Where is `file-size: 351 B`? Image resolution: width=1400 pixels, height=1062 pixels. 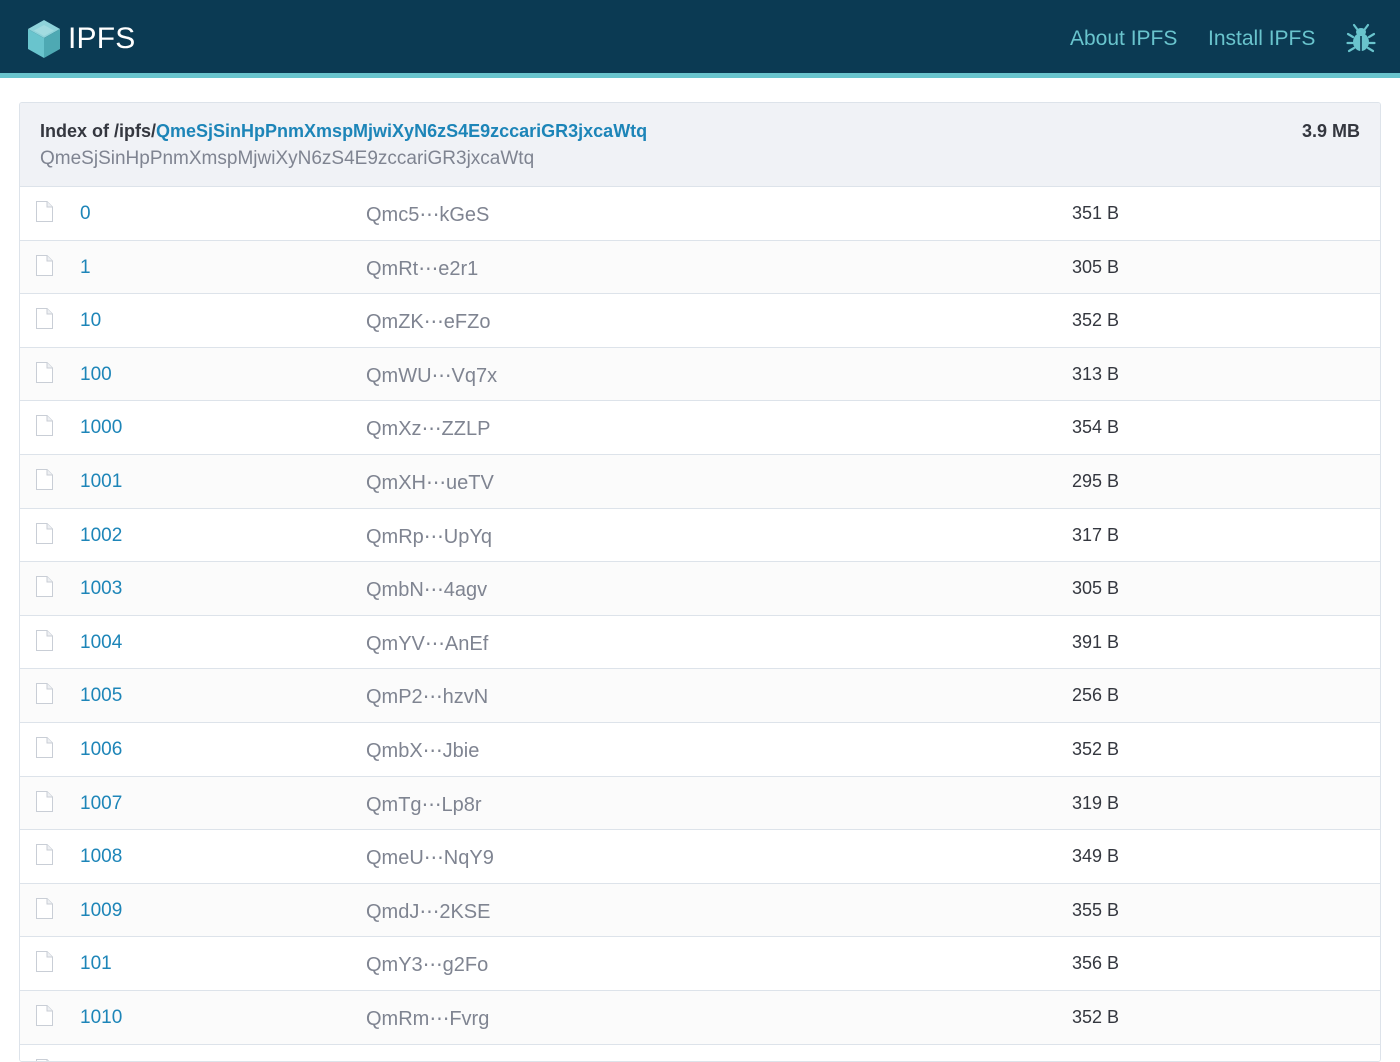
file-size: 351 B is located at coordinates (1095, 213).